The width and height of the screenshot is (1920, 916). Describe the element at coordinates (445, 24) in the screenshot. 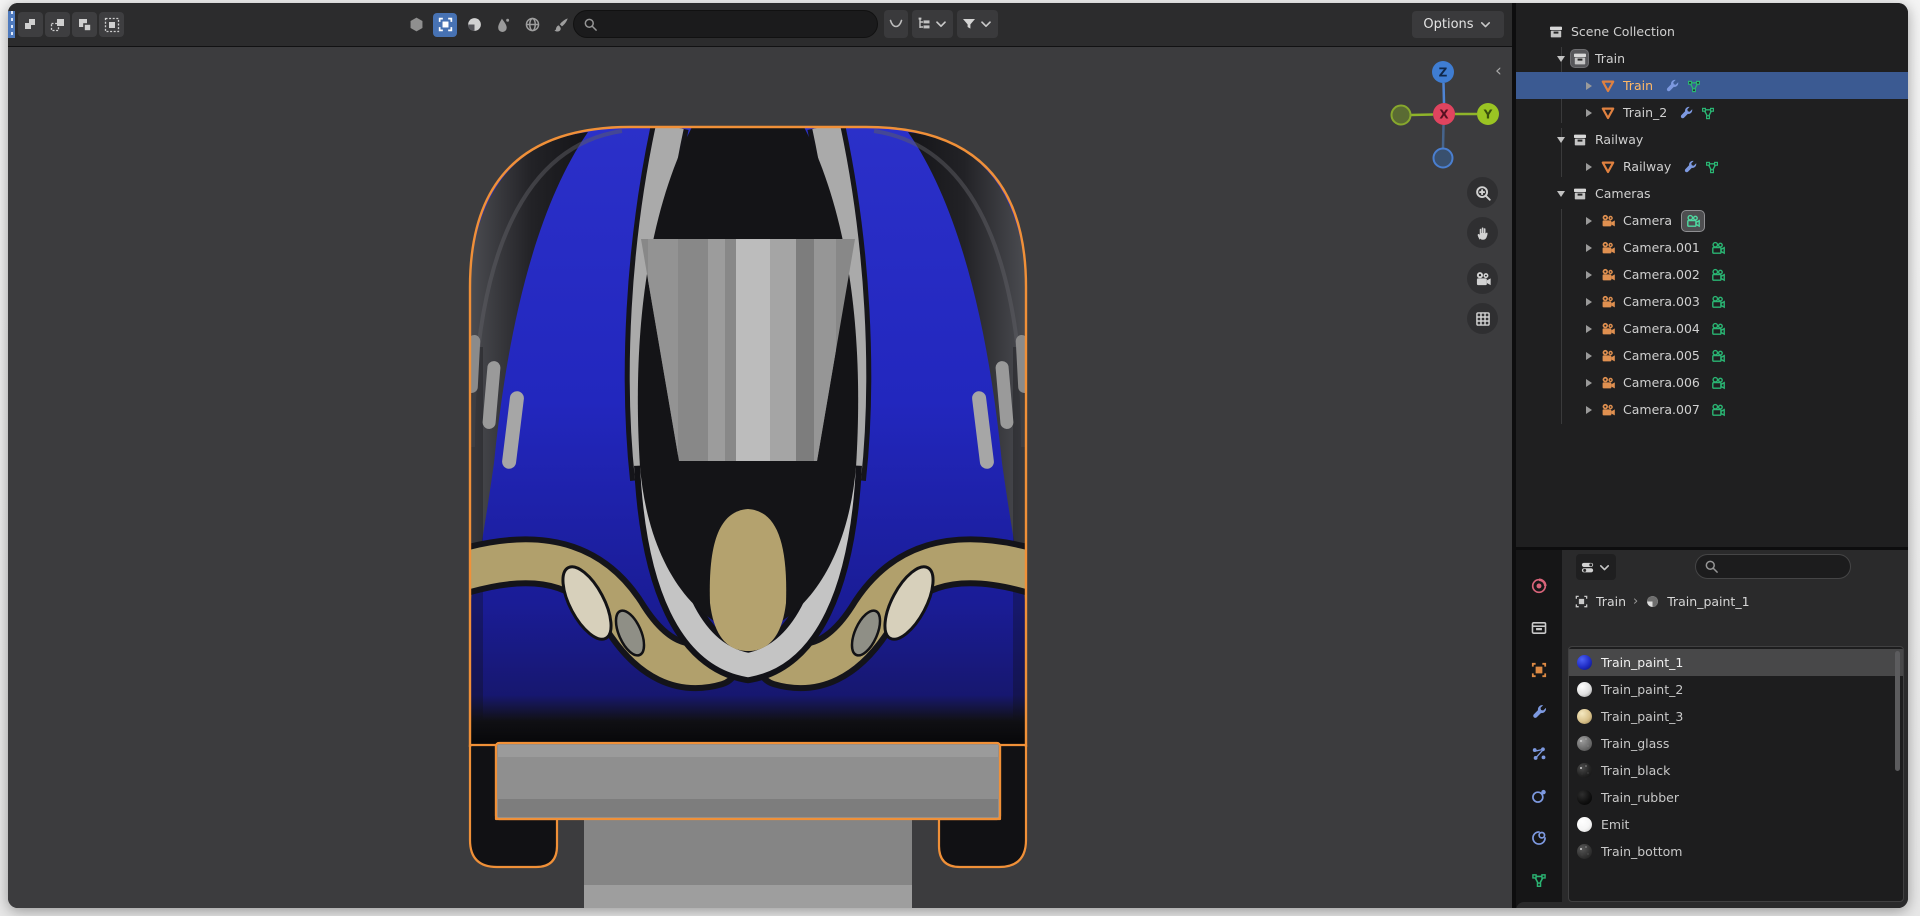

I see `stencil-square-icon` at that location.